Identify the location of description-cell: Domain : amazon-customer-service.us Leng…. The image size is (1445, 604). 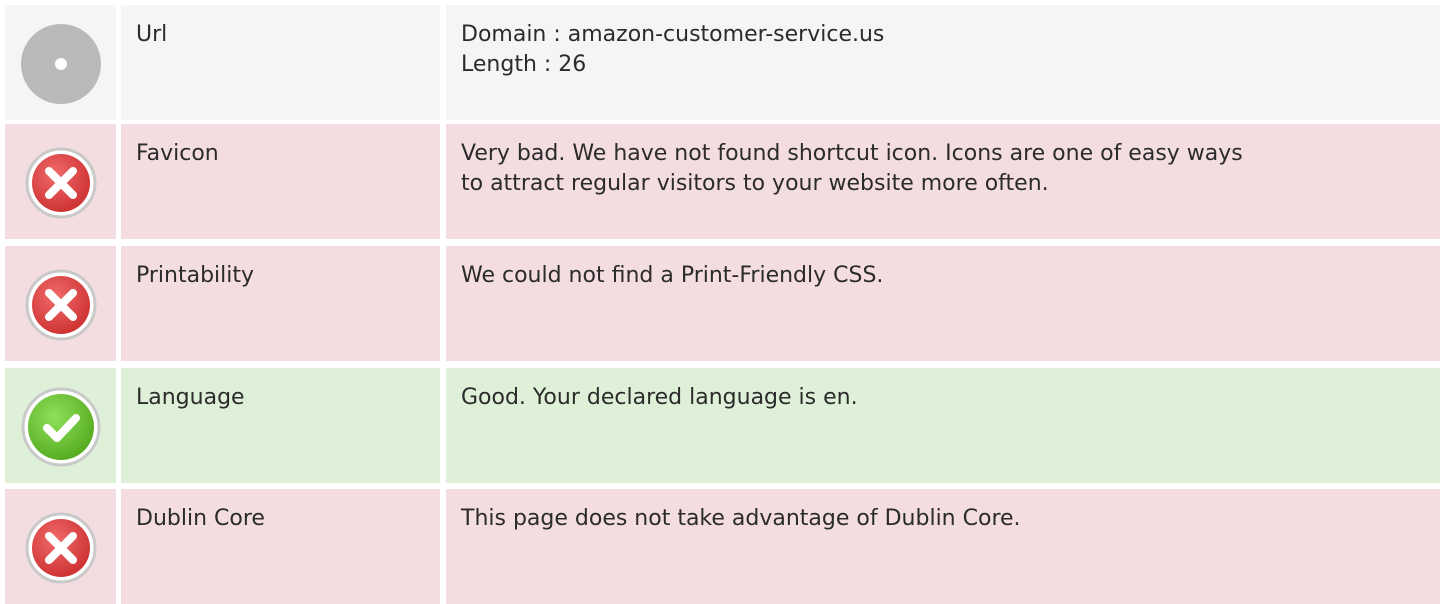
(943, 62).